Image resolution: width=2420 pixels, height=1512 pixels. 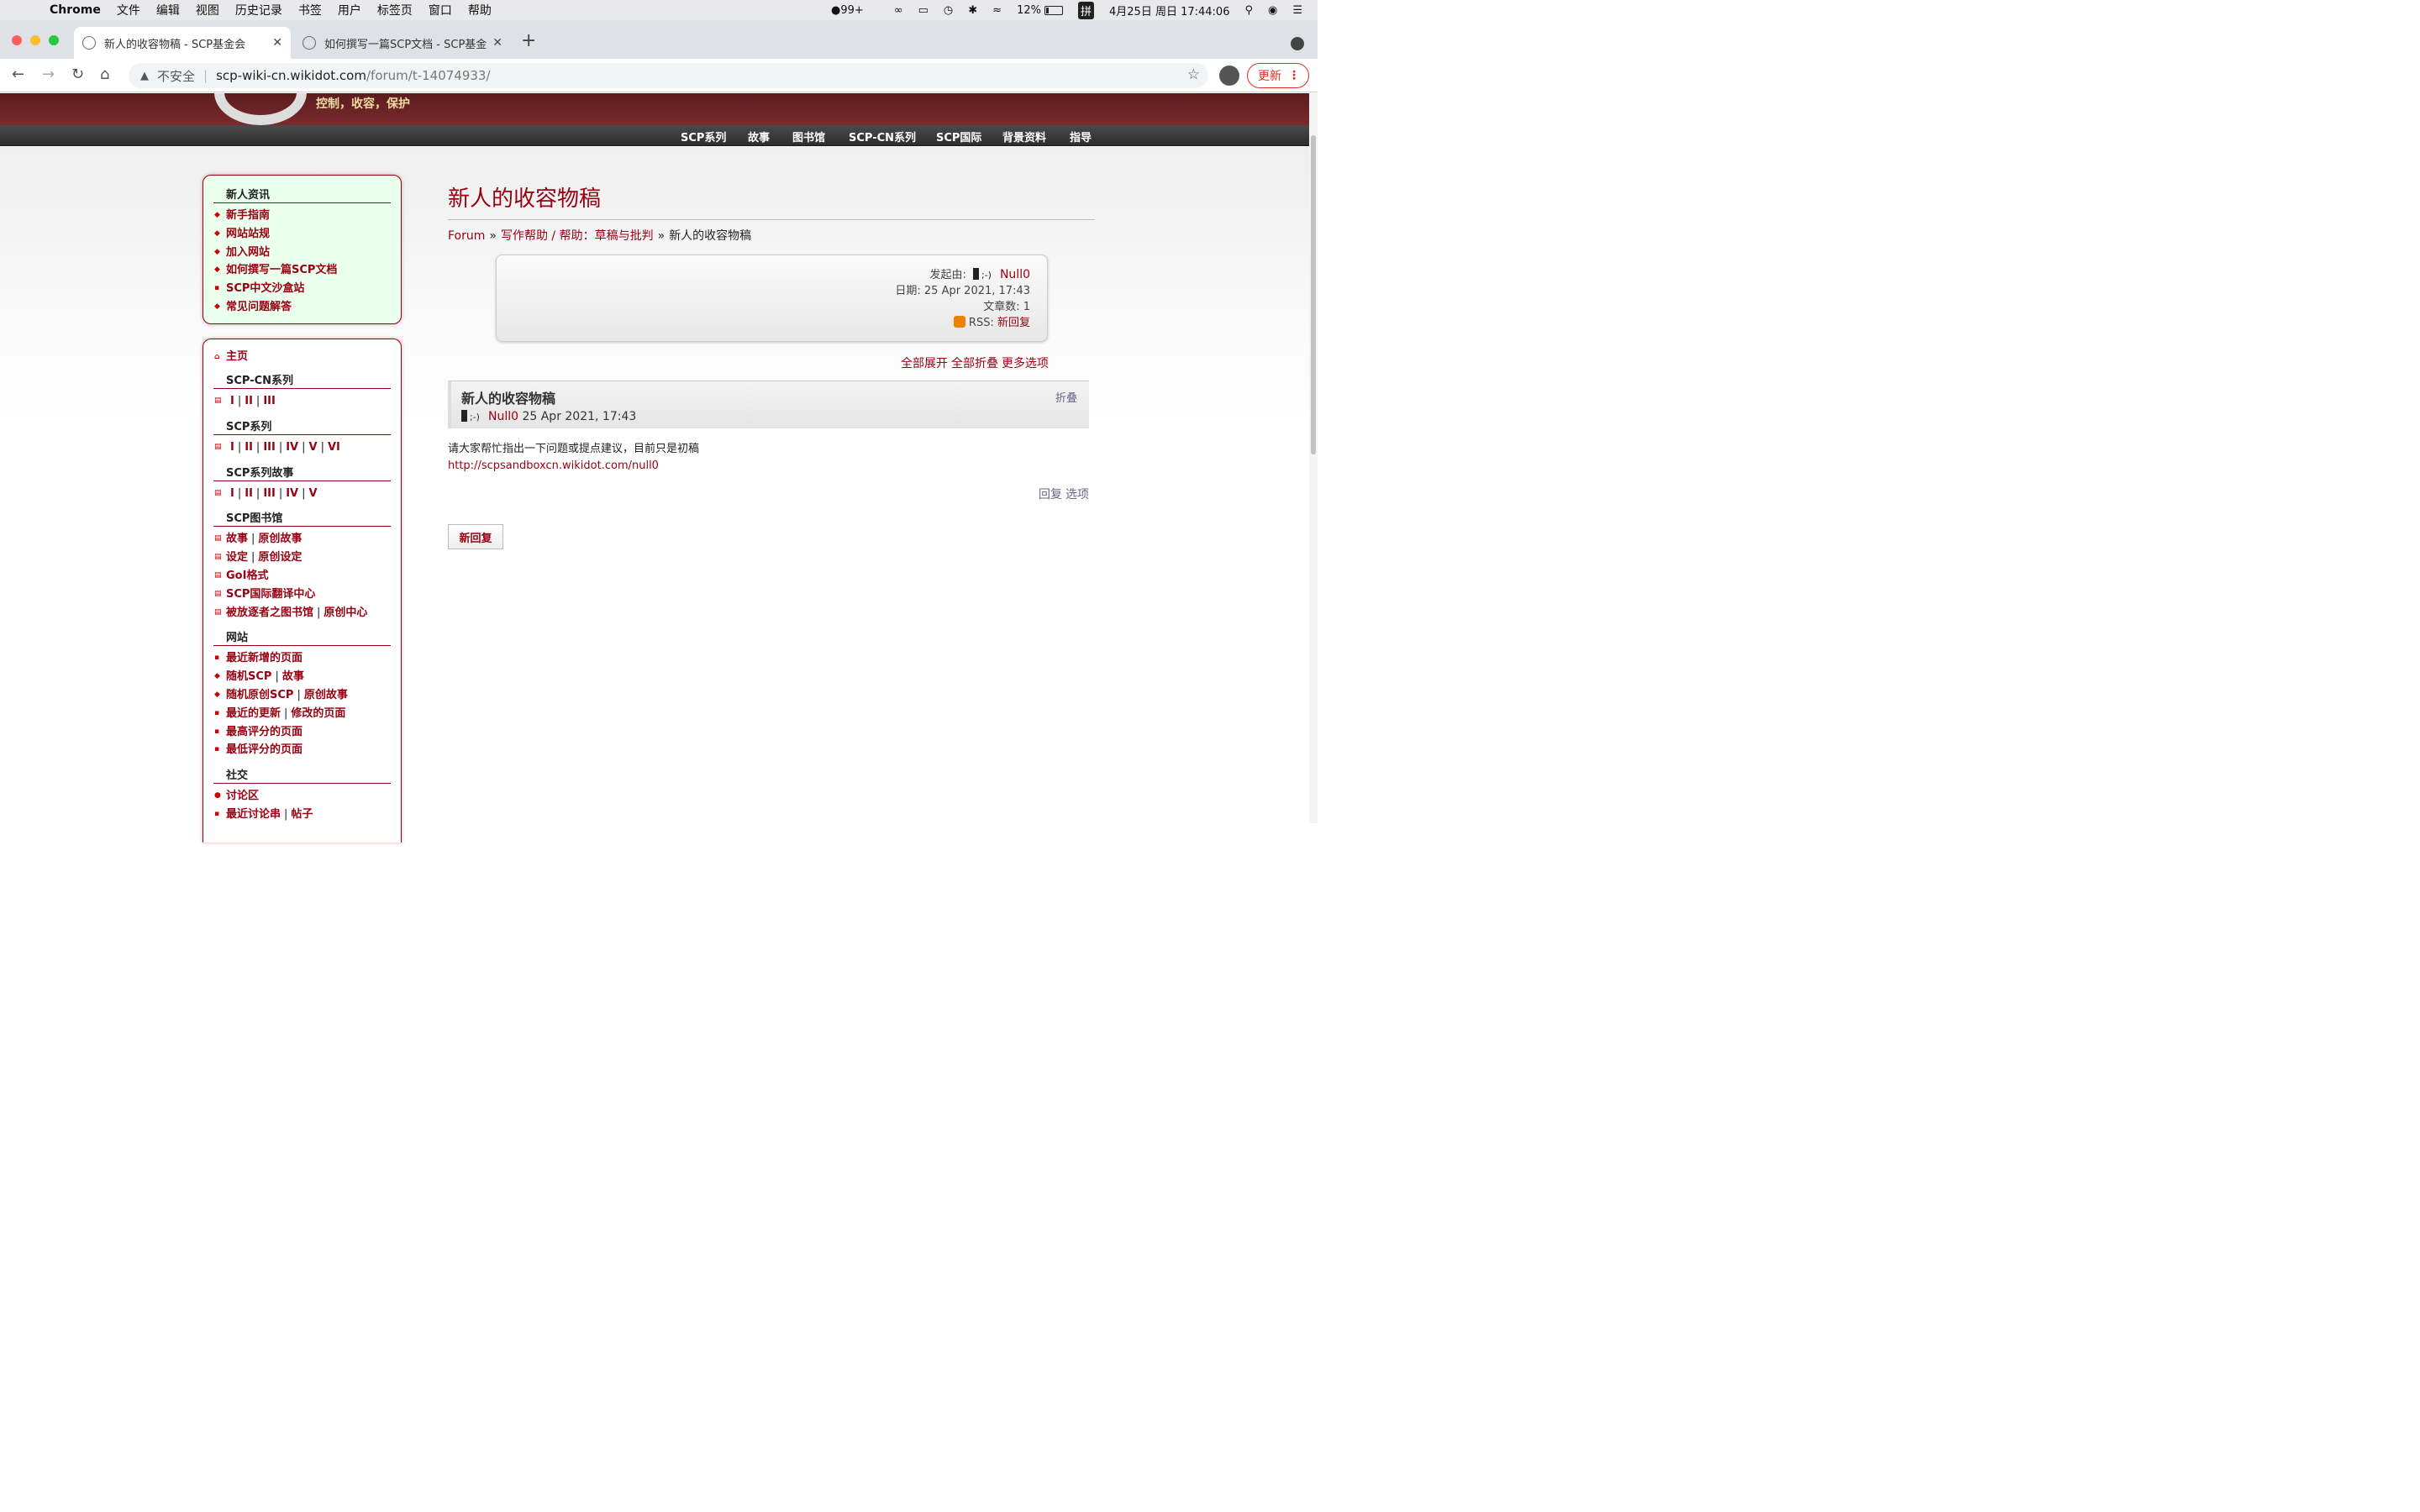 What do you see at coordinates (1066, 397) in the screenshot?
I see `post-fold-link: 折叠` at bounding box center [1066, 397].